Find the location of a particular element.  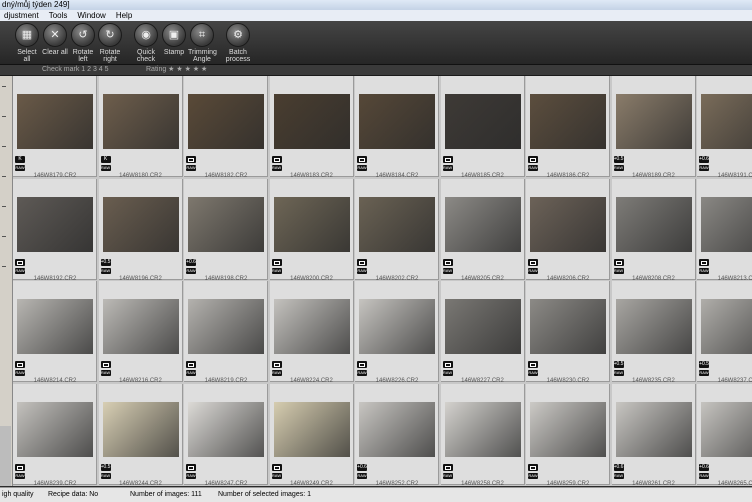

thumbnail-cell: RAW 146W8259.CR2 is located at coordinates (568, 434).